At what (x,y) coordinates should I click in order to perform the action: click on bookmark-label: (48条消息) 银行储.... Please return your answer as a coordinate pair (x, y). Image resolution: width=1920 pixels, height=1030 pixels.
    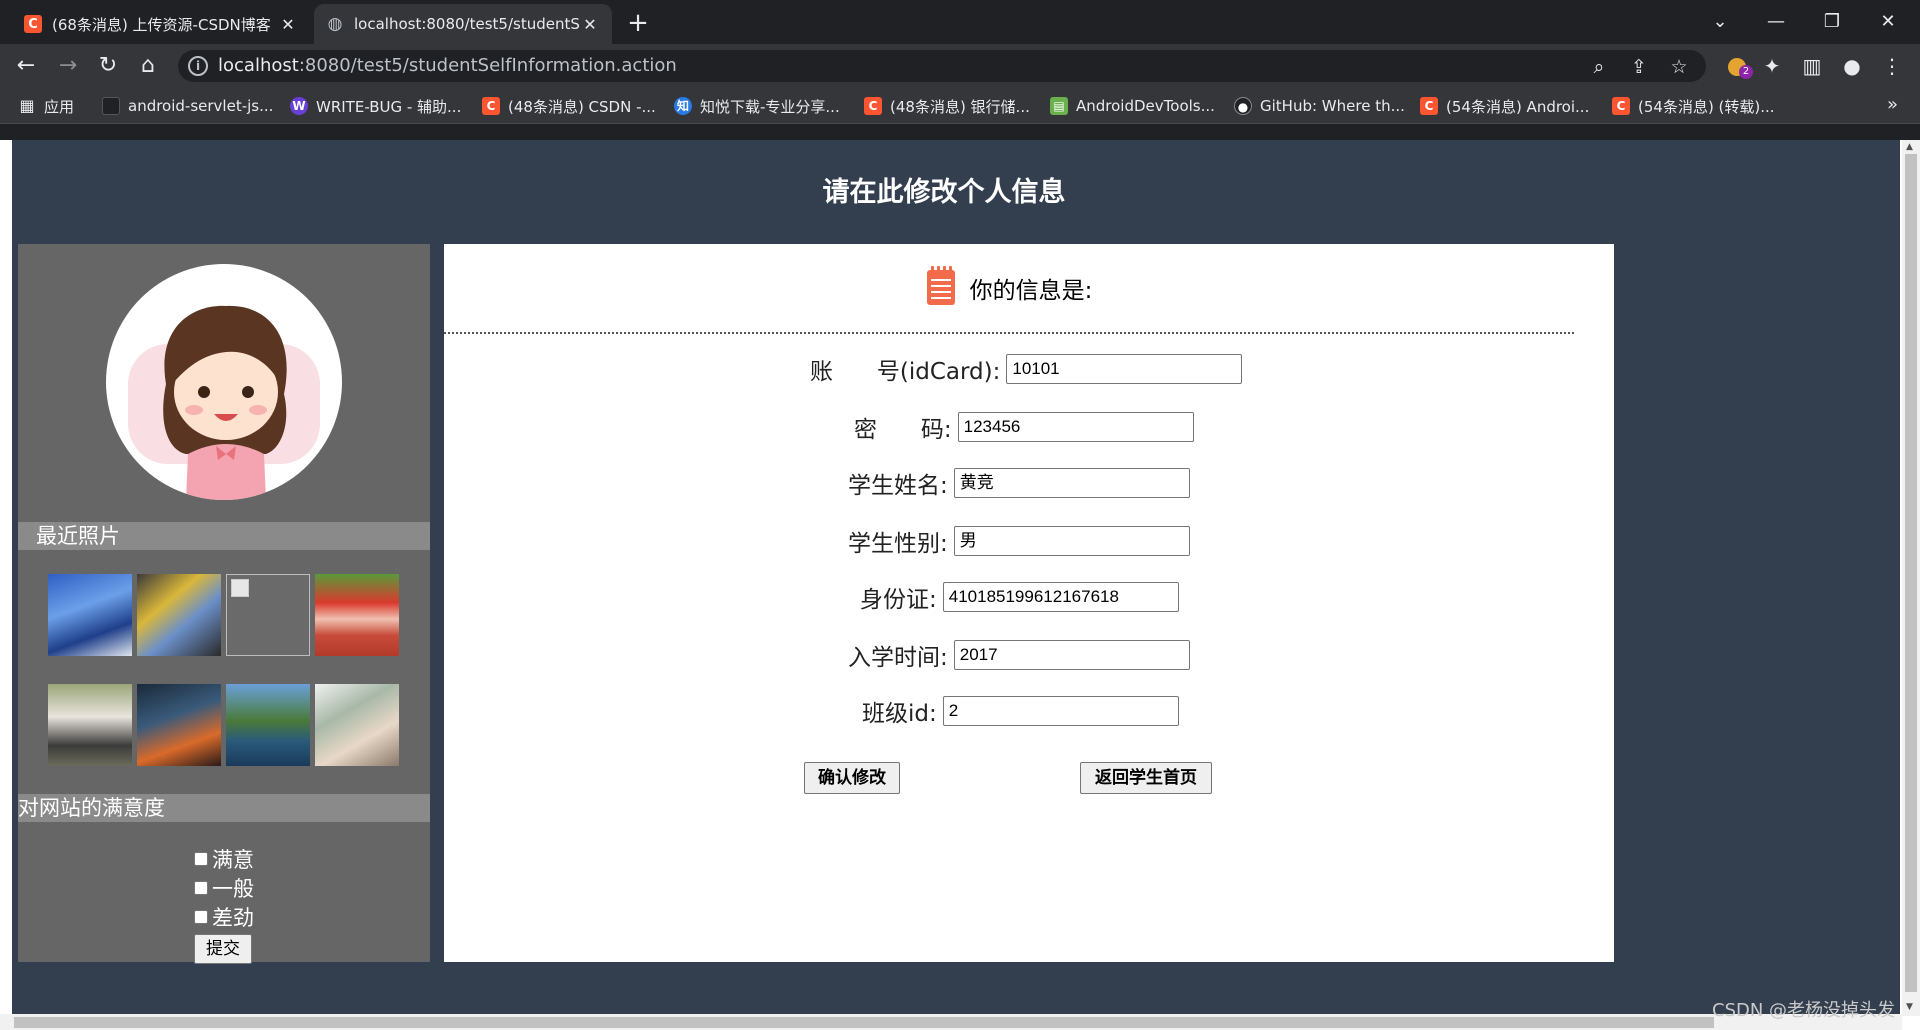
    Looking at the image, I should click on (960, 106).